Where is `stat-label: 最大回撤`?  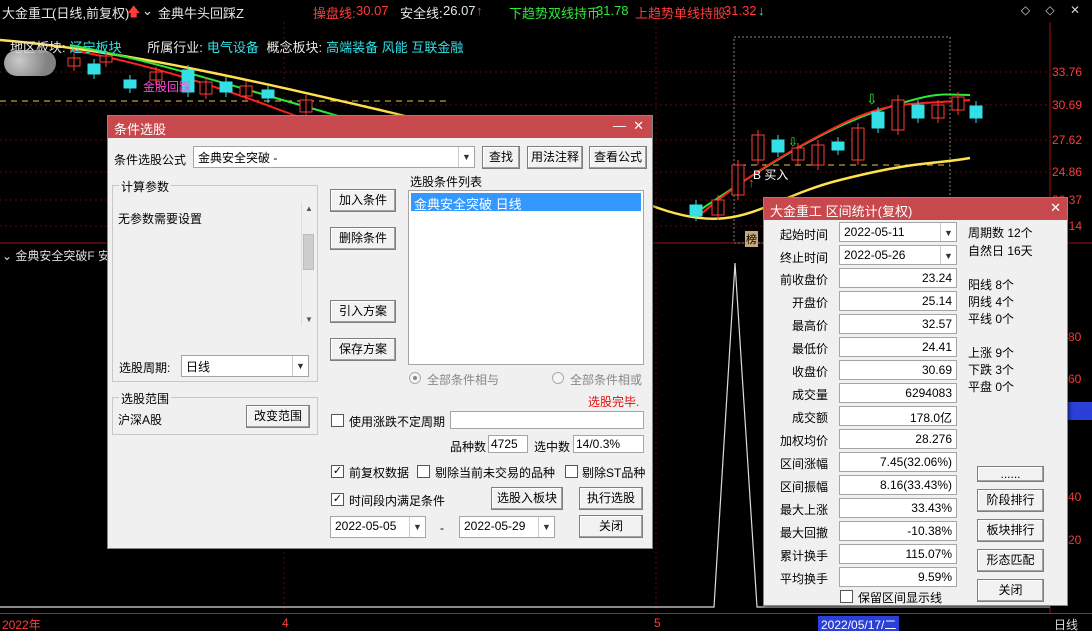
stat-label: 最大回撤 is located at coordinates (803, 533).